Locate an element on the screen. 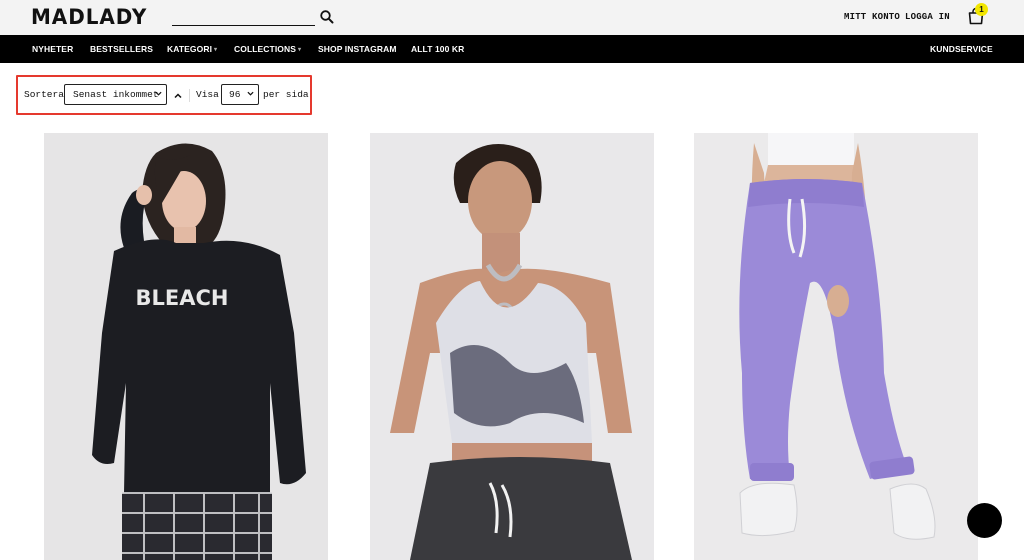 The width and height of the screenshot is (1024, 560). login-link: LOGGA IN is located at coordinates (927, 17).